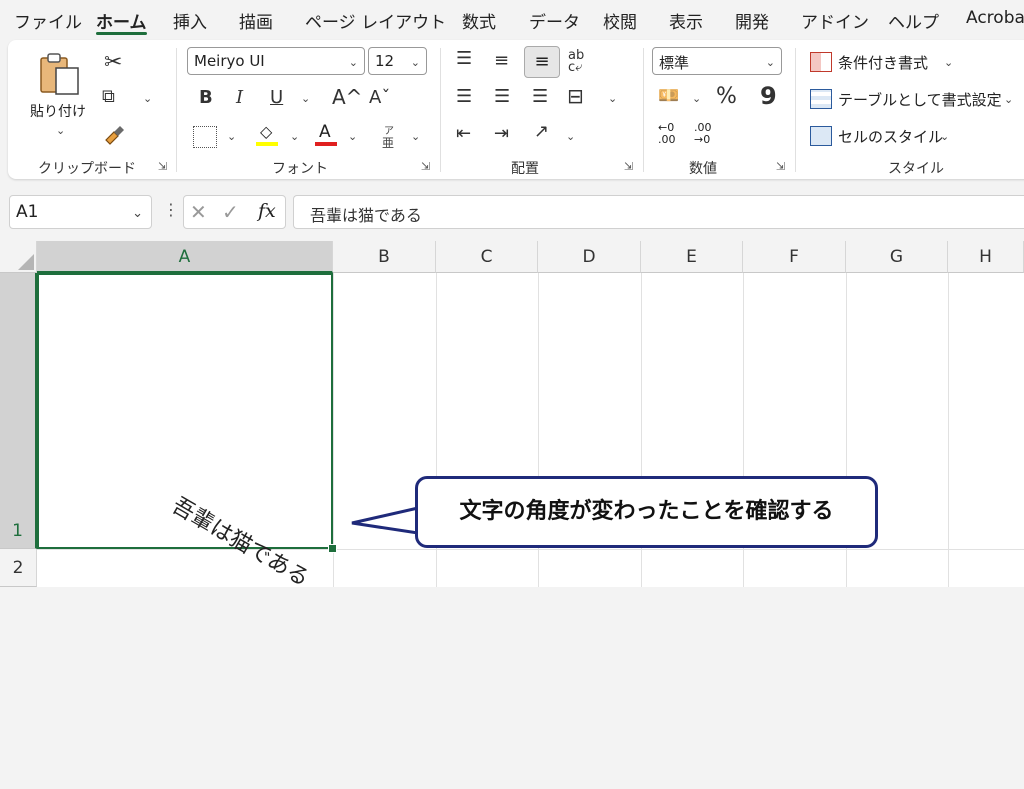 The width and height of the screenshot is (1024, 789). Describe the element at coordinates (198, 212) in the screenshot. I see `cancel-icon: ✕` at that location.